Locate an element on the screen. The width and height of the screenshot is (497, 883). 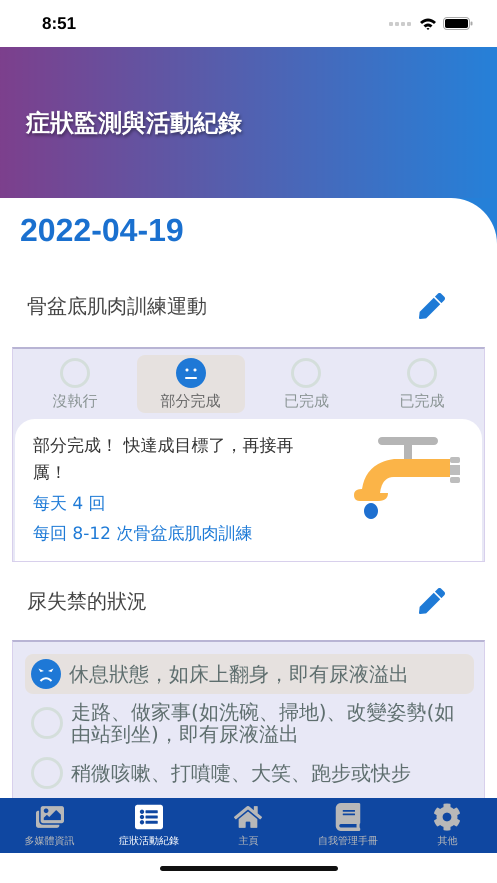
signal-icon is located at coordinates (401, 23).